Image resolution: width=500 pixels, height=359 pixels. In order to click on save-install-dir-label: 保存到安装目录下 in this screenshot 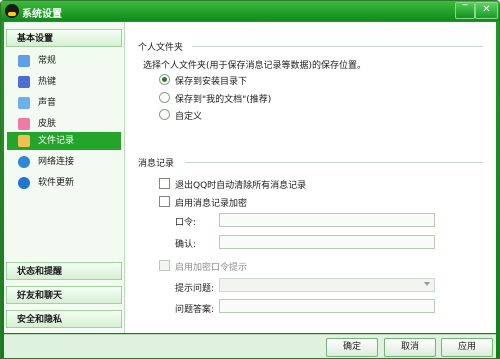, I will do `click(211, 82)`.